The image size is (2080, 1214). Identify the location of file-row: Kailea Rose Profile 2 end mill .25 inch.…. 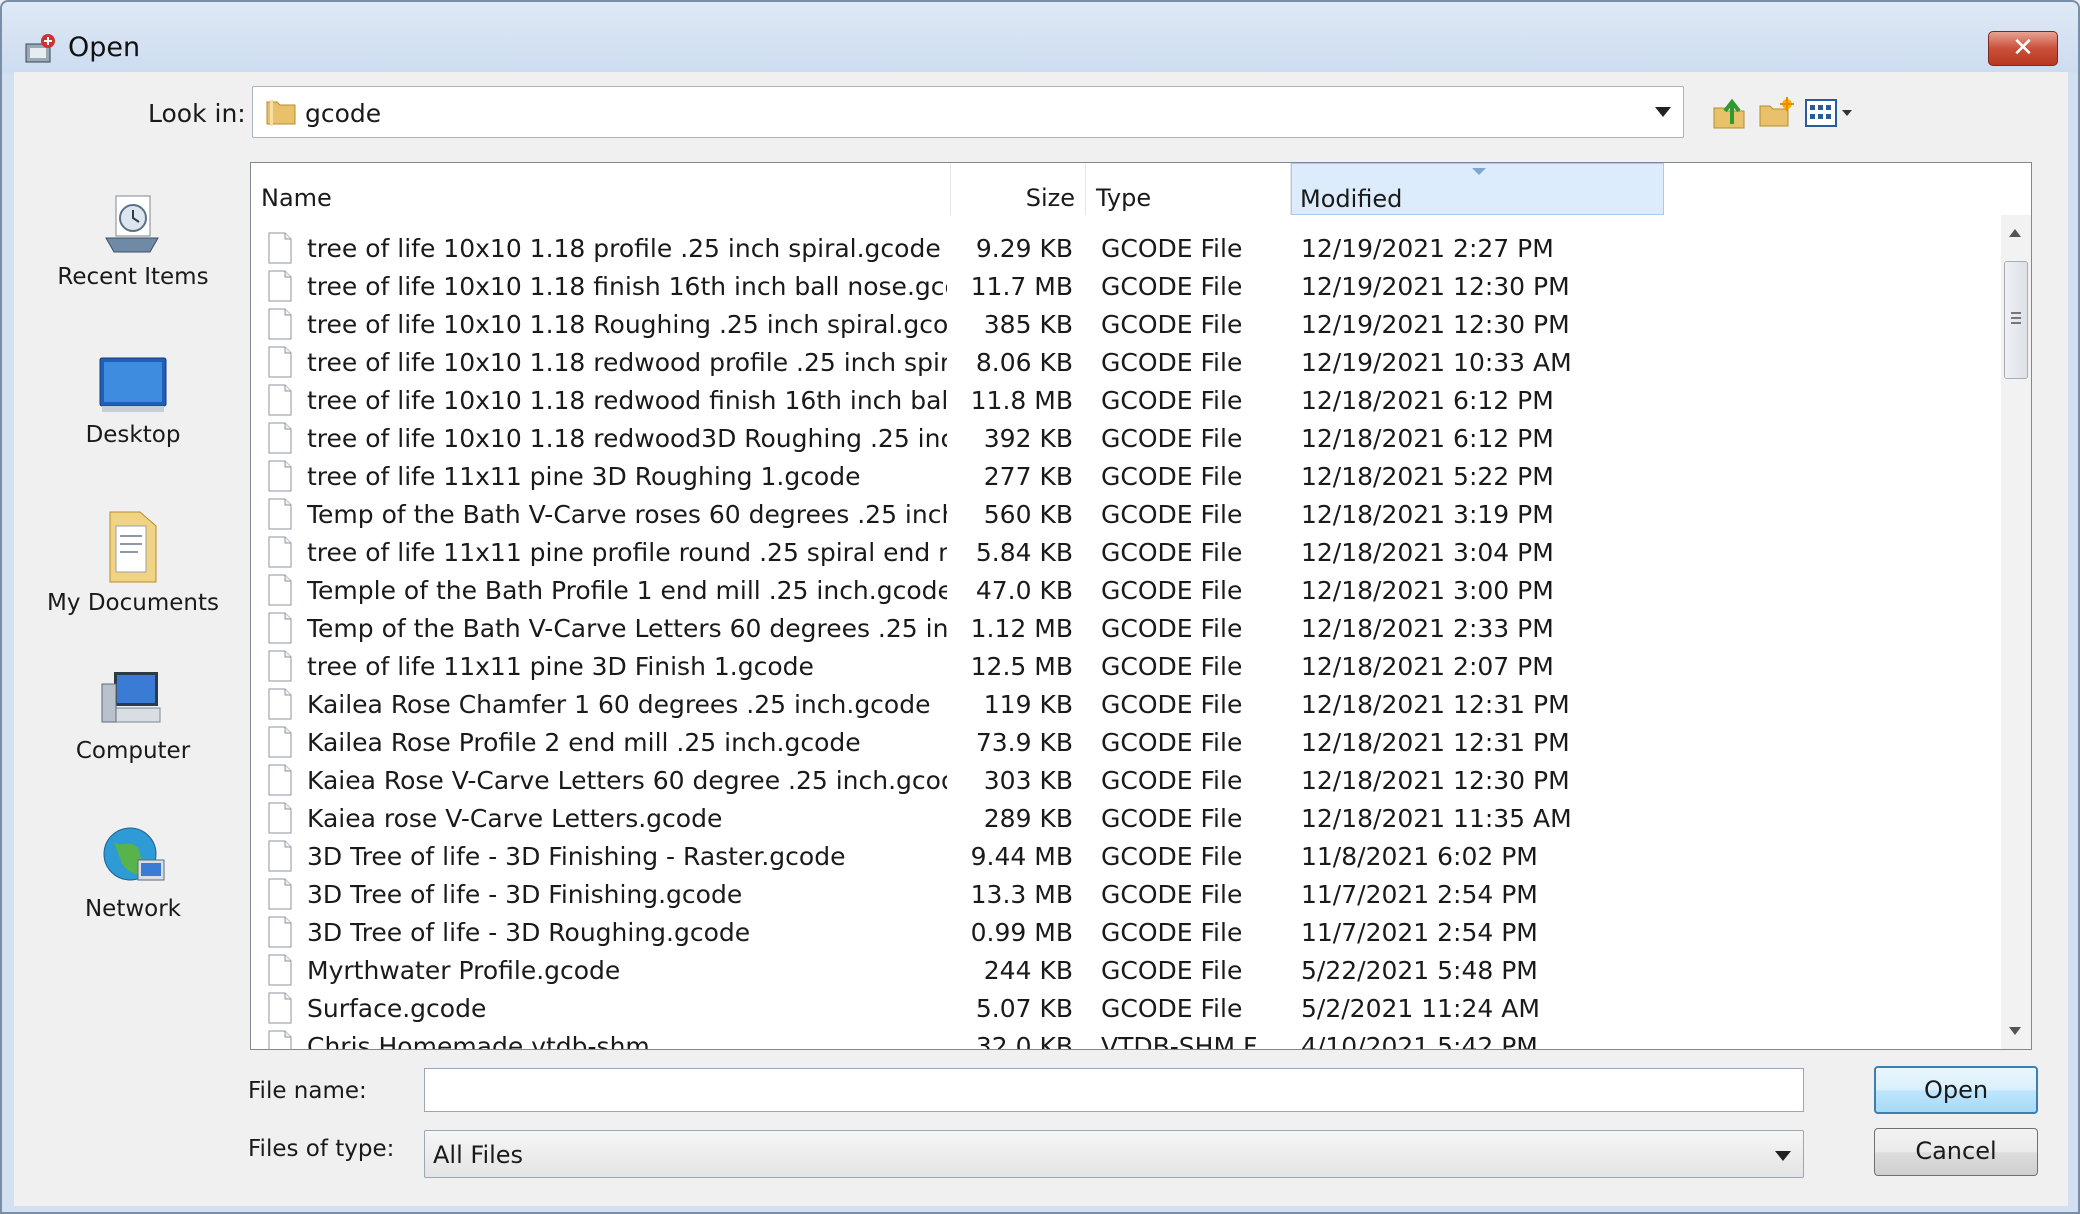
(1126, 742).